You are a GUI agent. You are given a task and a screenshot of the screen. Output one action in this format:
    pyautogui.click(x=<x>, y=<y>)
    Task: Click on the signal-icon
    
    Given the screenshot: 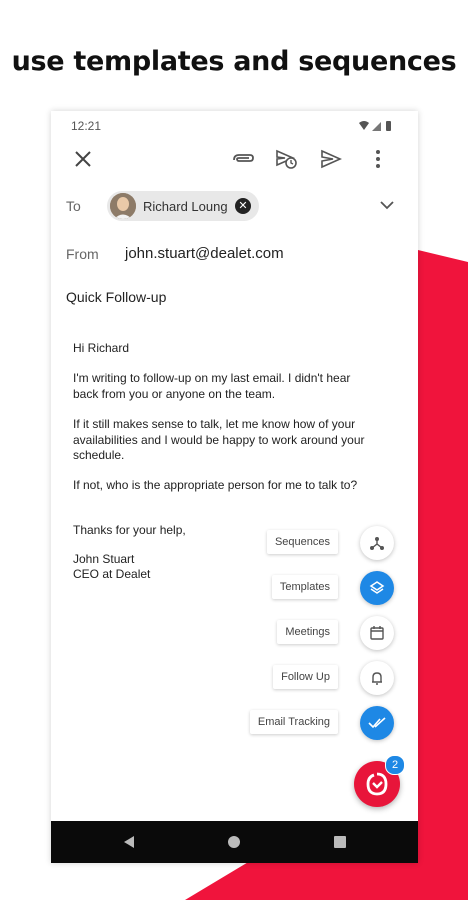 What is the action you would take?
    pyautogui.click(x=376, y=126)
    